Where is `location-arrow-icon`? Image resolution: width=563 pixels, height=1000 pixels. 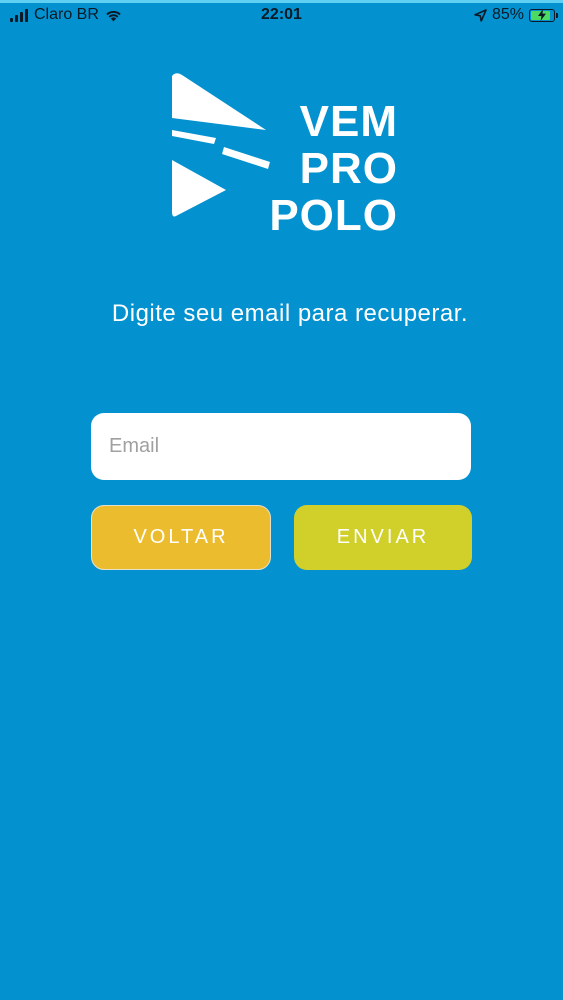
location-arrow-icon is located at coordinates (480, 15).